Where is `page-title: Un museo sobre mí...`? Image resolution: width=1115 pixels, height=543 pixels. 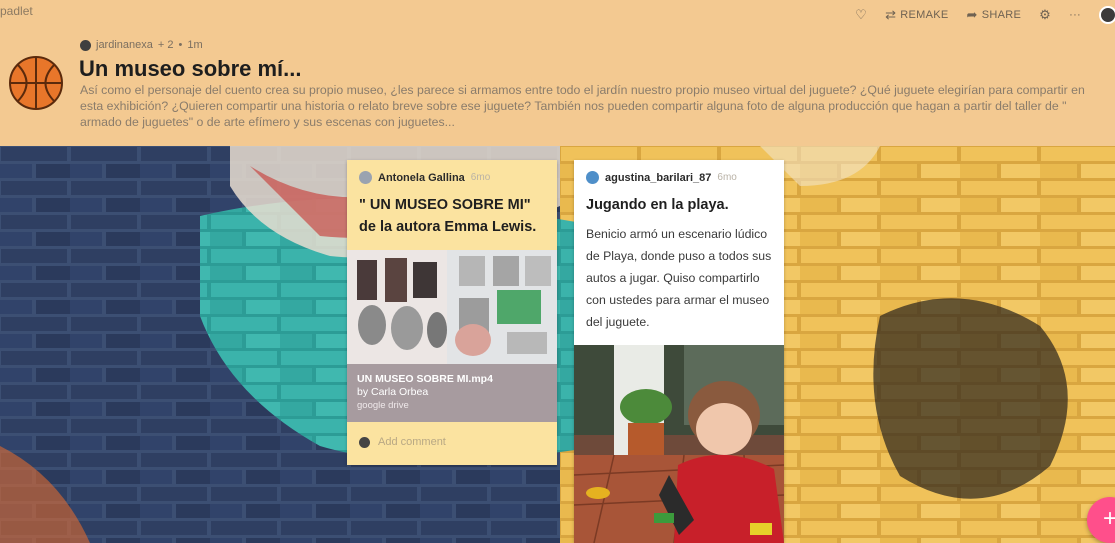
page-title: Un museo sobre mí... is located at coordinates (190, 68).